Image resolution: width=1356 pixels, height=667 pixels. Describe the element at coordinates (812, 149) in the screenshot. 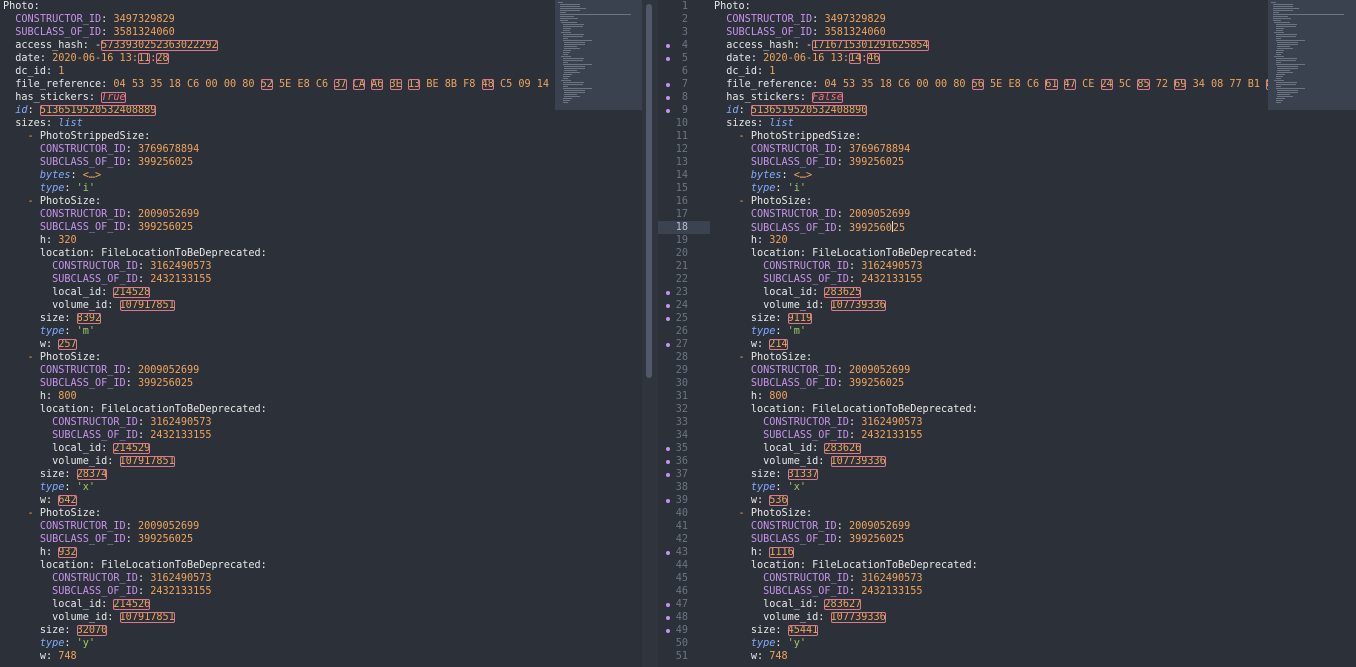

I see `right-code-line: CONSTRUCTOR_ID: 3769678894` at that location.